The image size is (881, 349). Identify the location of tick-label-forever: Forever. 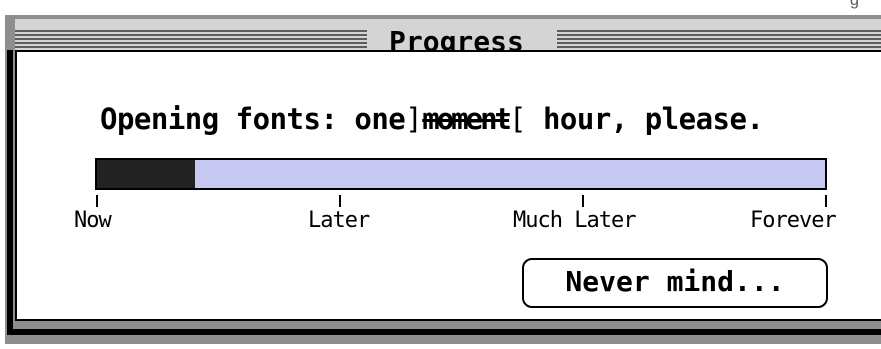
(793, 220).